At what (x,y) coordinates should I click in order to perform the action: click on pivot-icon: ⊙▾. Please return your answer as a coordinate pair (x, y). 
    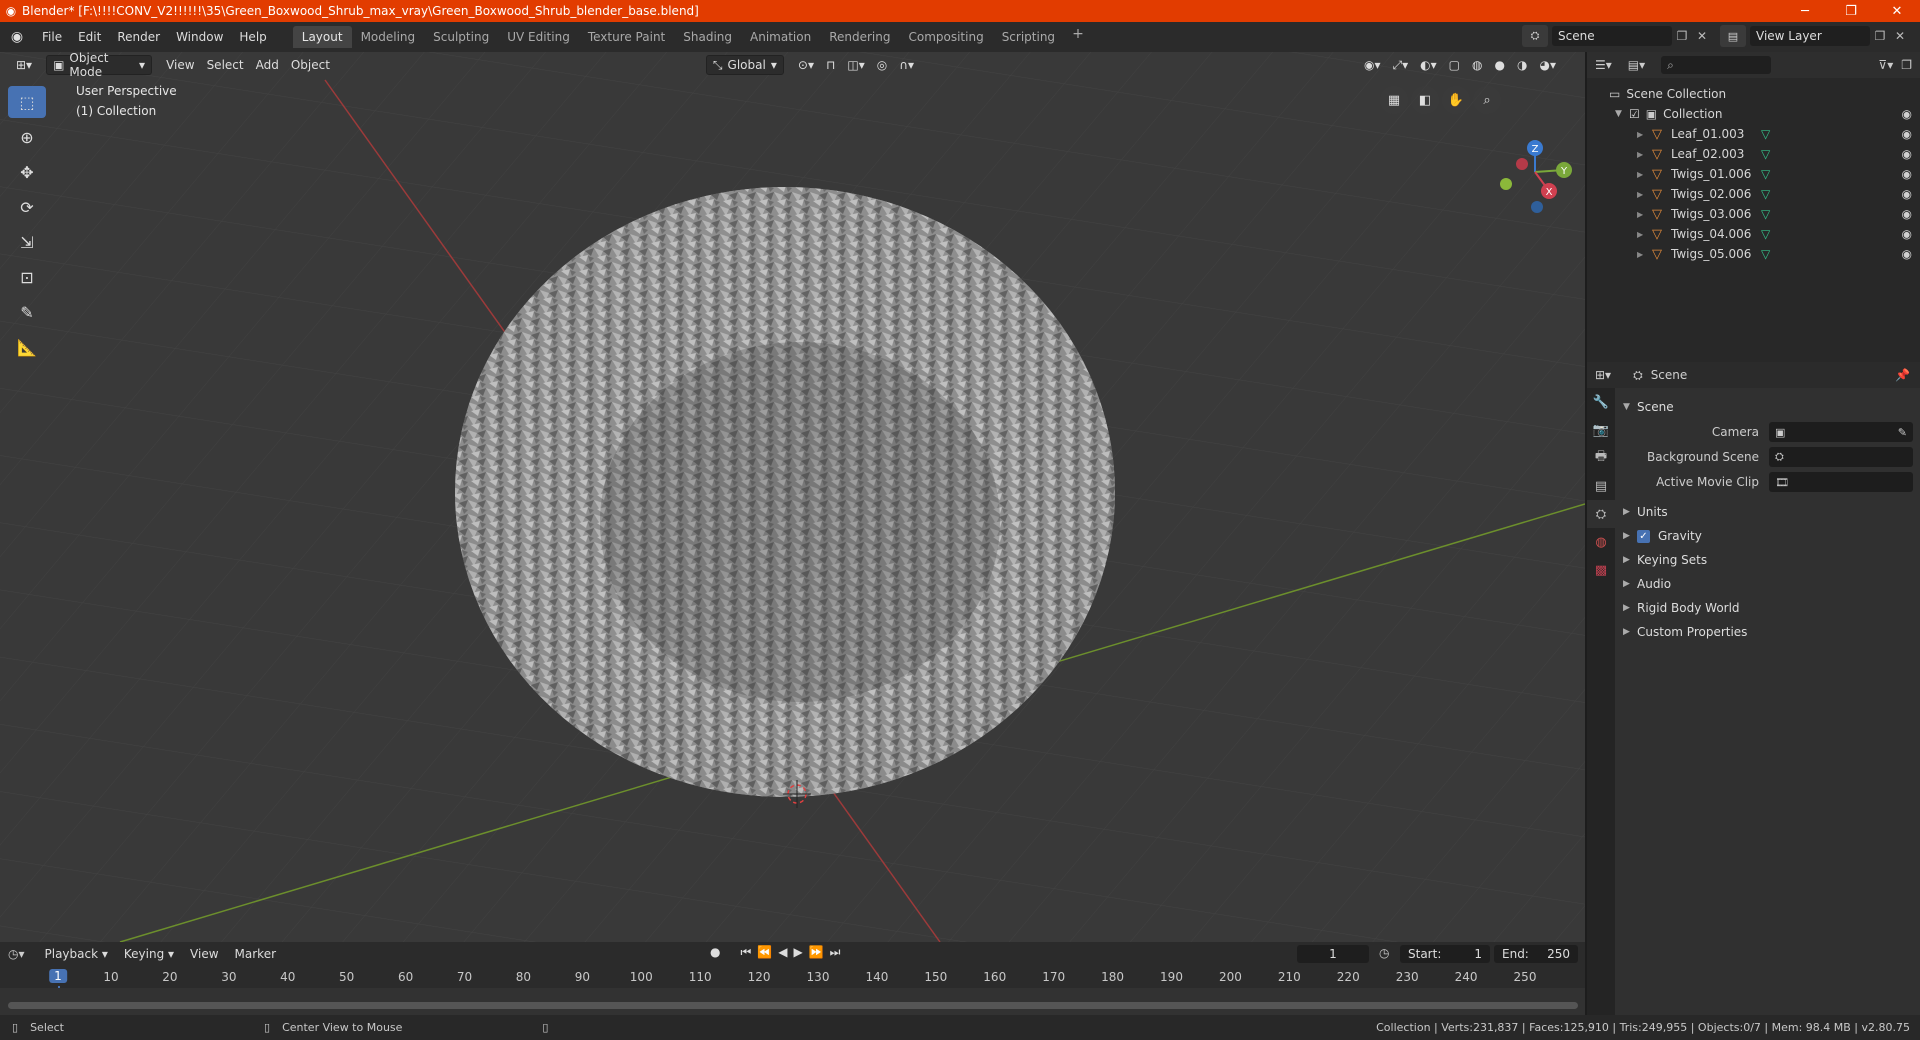
    Looking at the image, I should click on (806, 65).